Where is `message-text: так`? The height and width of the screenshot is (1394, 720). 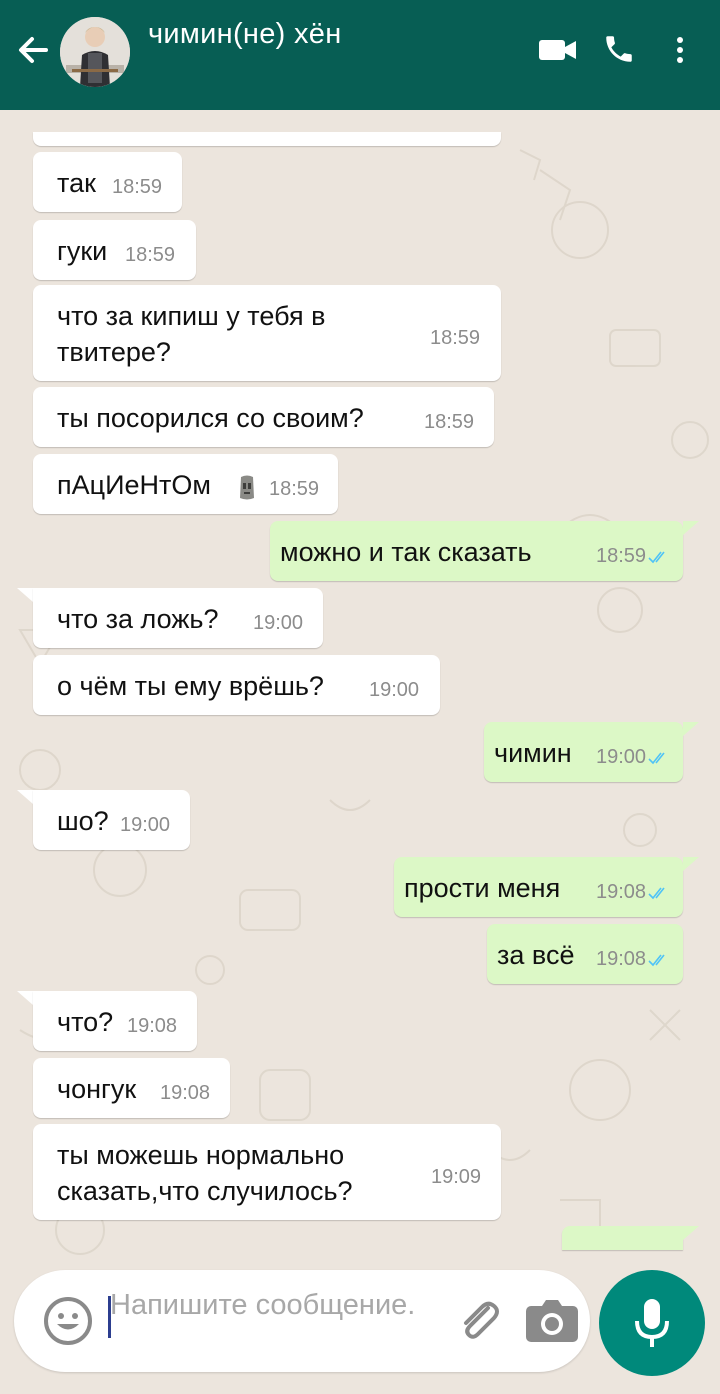 message-text: так is located at coordinates (76, 183).